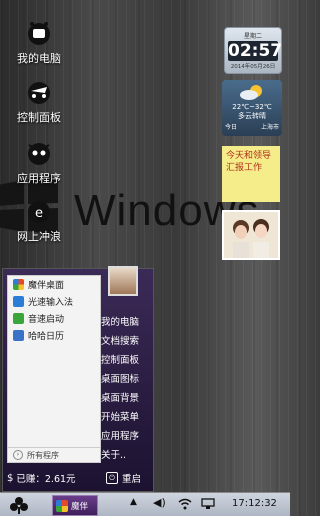  Describe the element at coordinates (18, 301) in the screenshot. I see `input-method-icon` at that location.